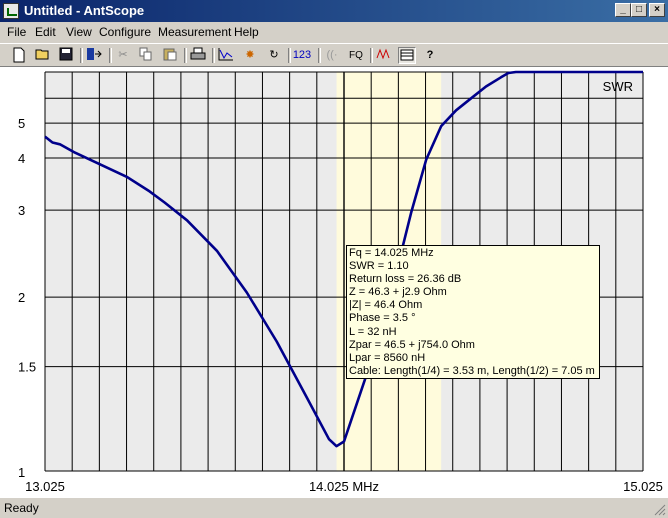  I want to click on y-tick-label: 1, so click(21, 472).